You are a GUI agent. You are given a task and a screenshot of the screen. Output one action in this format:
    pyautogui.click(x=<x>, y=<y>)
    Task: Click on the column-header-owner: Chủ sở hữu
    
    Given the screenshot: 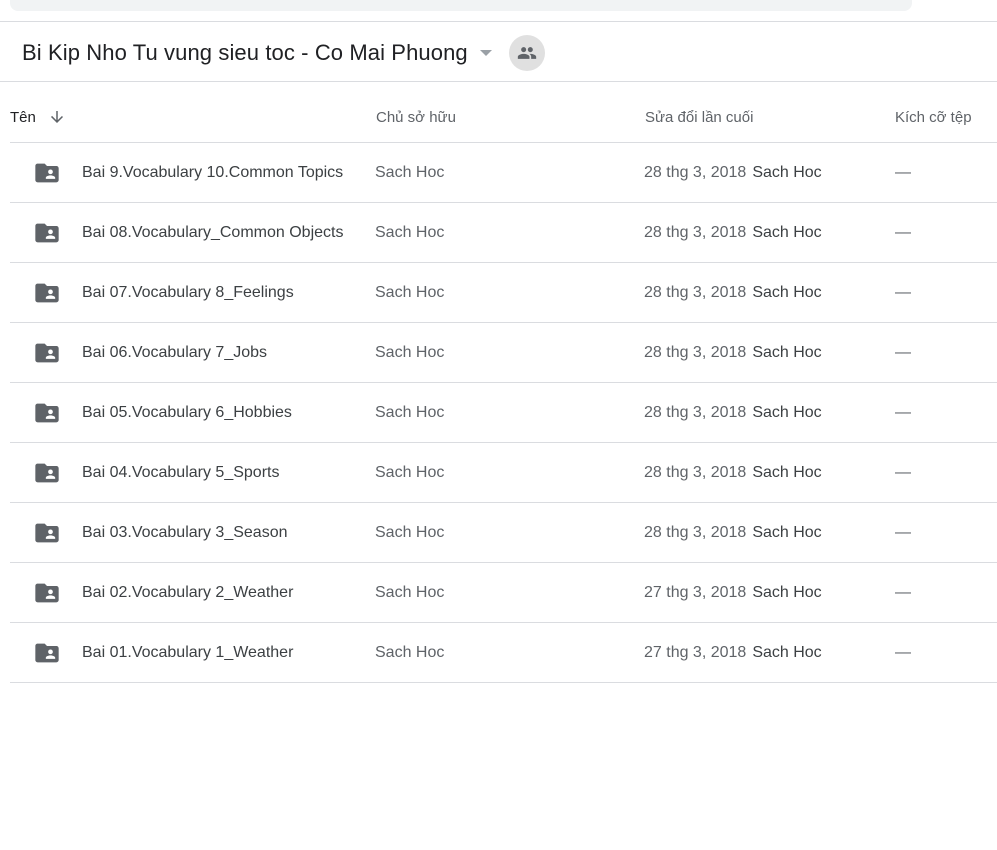 What is the action you would take?
    pyautogui.click(x=416, y=117)
    